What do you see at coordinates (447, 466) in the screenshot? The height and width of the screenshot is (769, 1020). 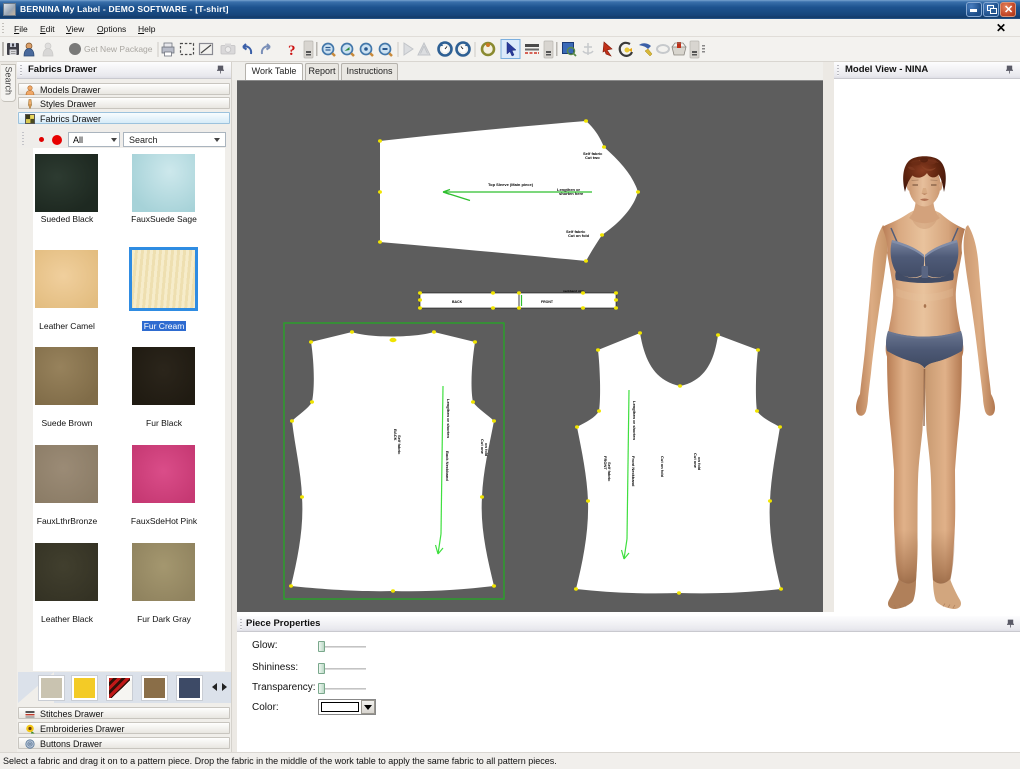 I see `svg-text: Back Neckband` at bounding box center [447, 466].